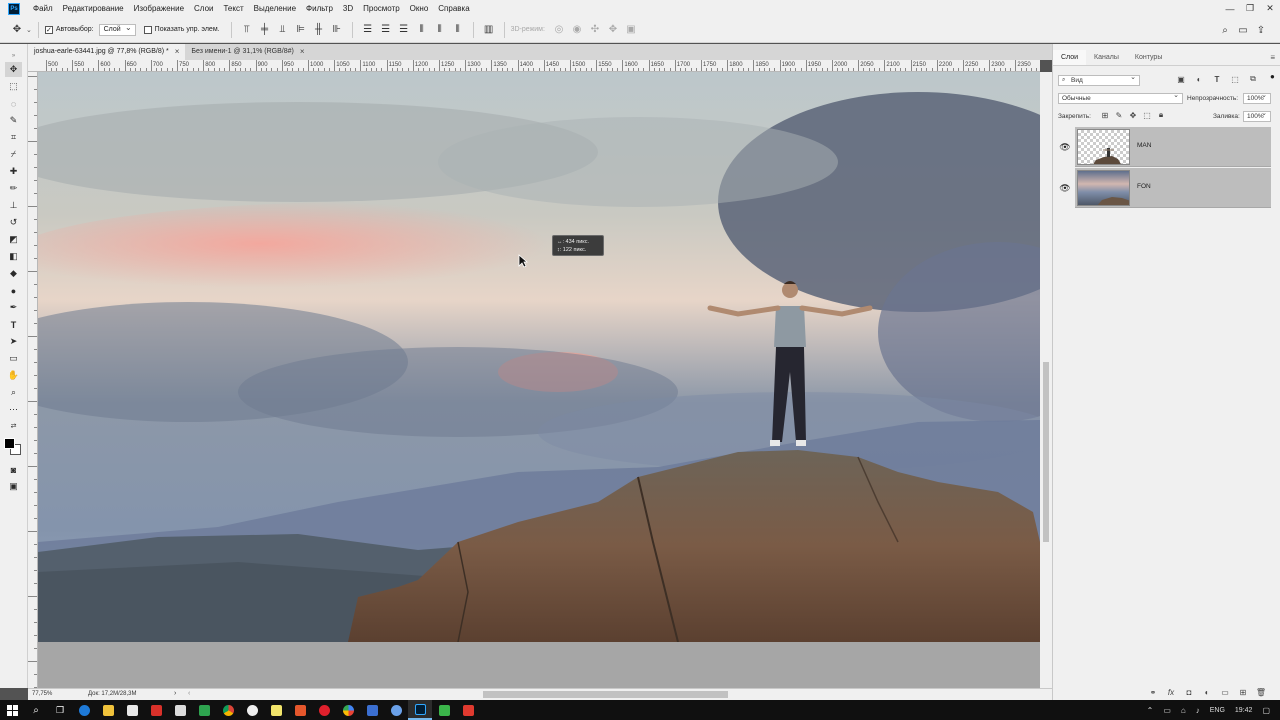 The height and width of the screenshot is (720, 1280). What do you see at coordinates (1144, 145) in the screenshot?
I see `layer-name: MAN` at bounding box center [1144, 145].